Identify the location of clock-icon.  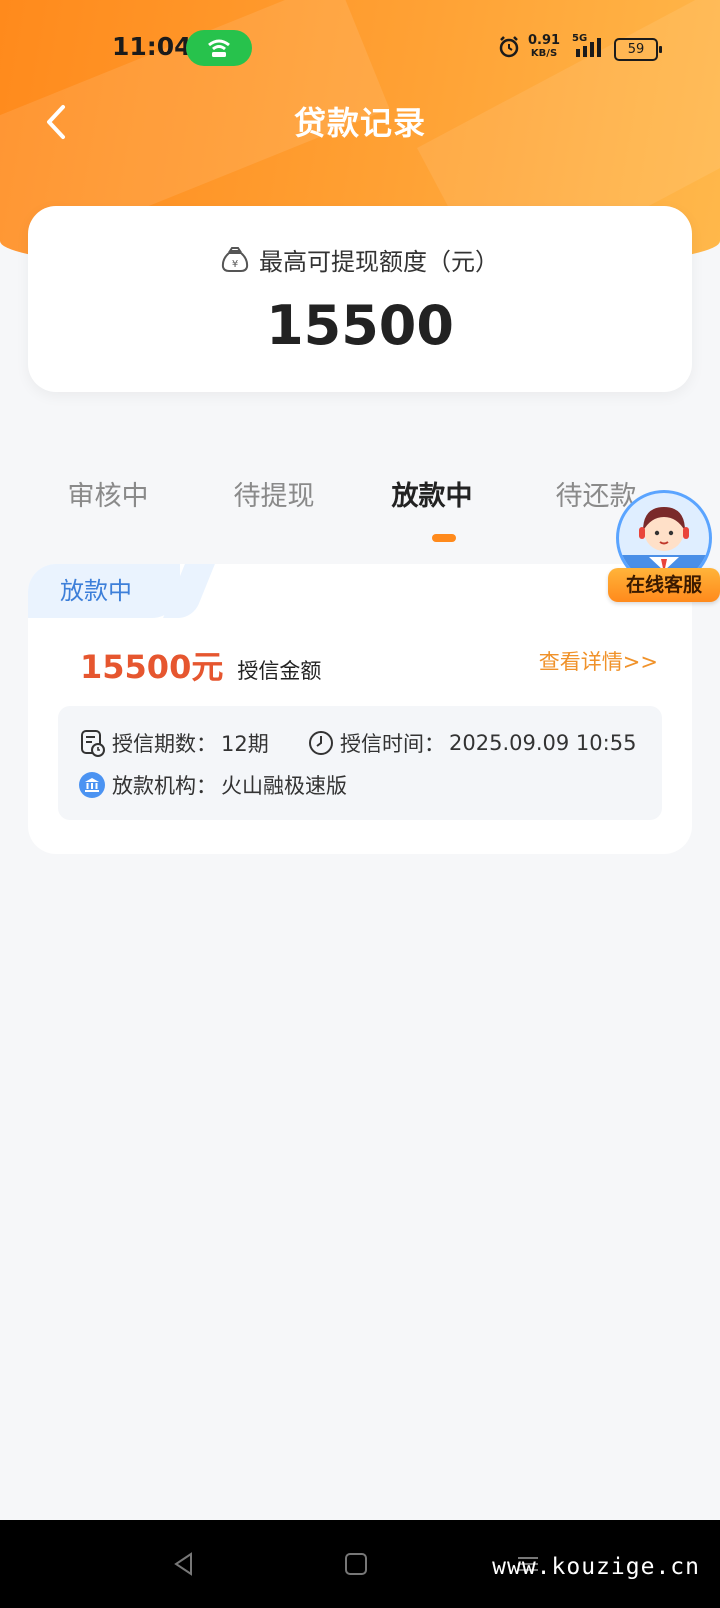
(321, 743).